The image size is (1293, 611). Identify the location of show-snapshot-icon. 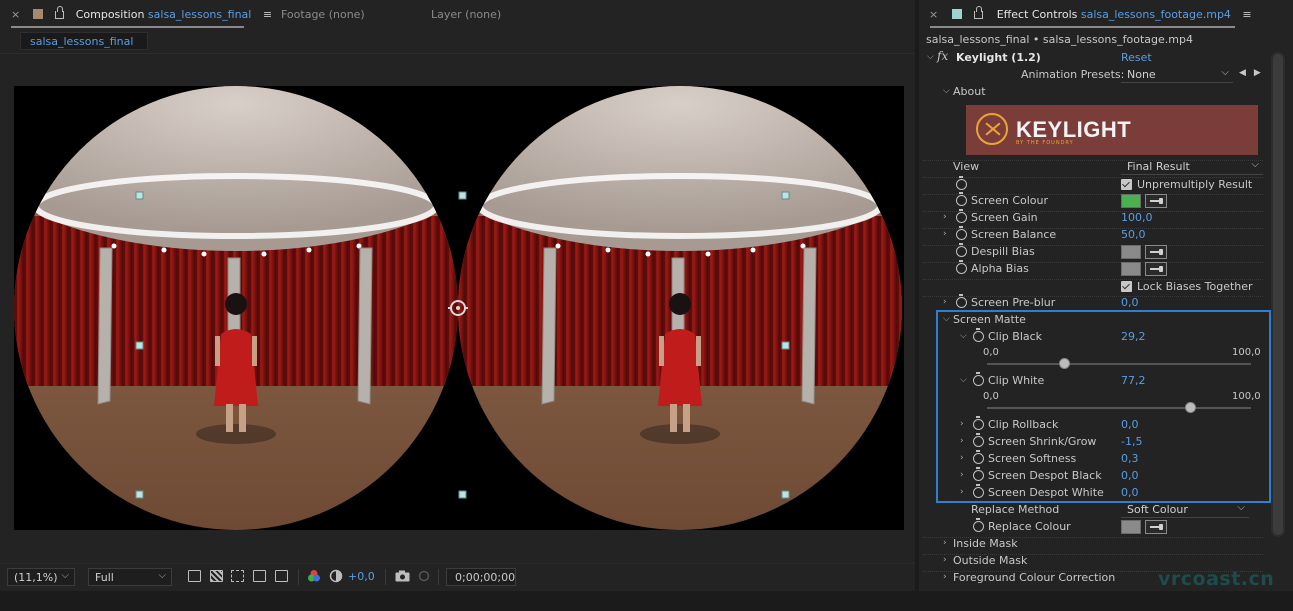
(424, 576).